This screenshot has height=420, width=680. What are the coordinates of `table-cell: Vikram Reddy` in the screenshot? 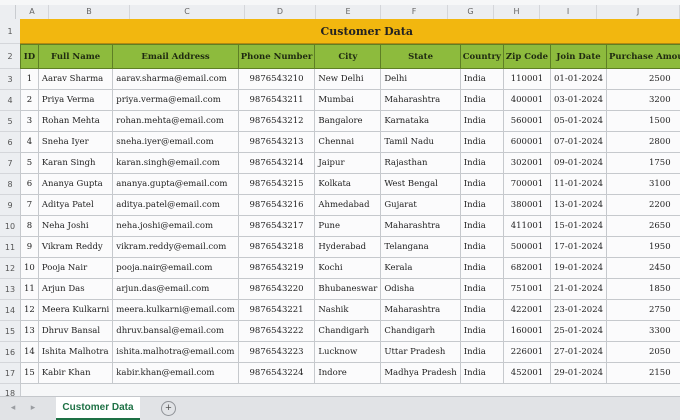 It's located at (75, 247).